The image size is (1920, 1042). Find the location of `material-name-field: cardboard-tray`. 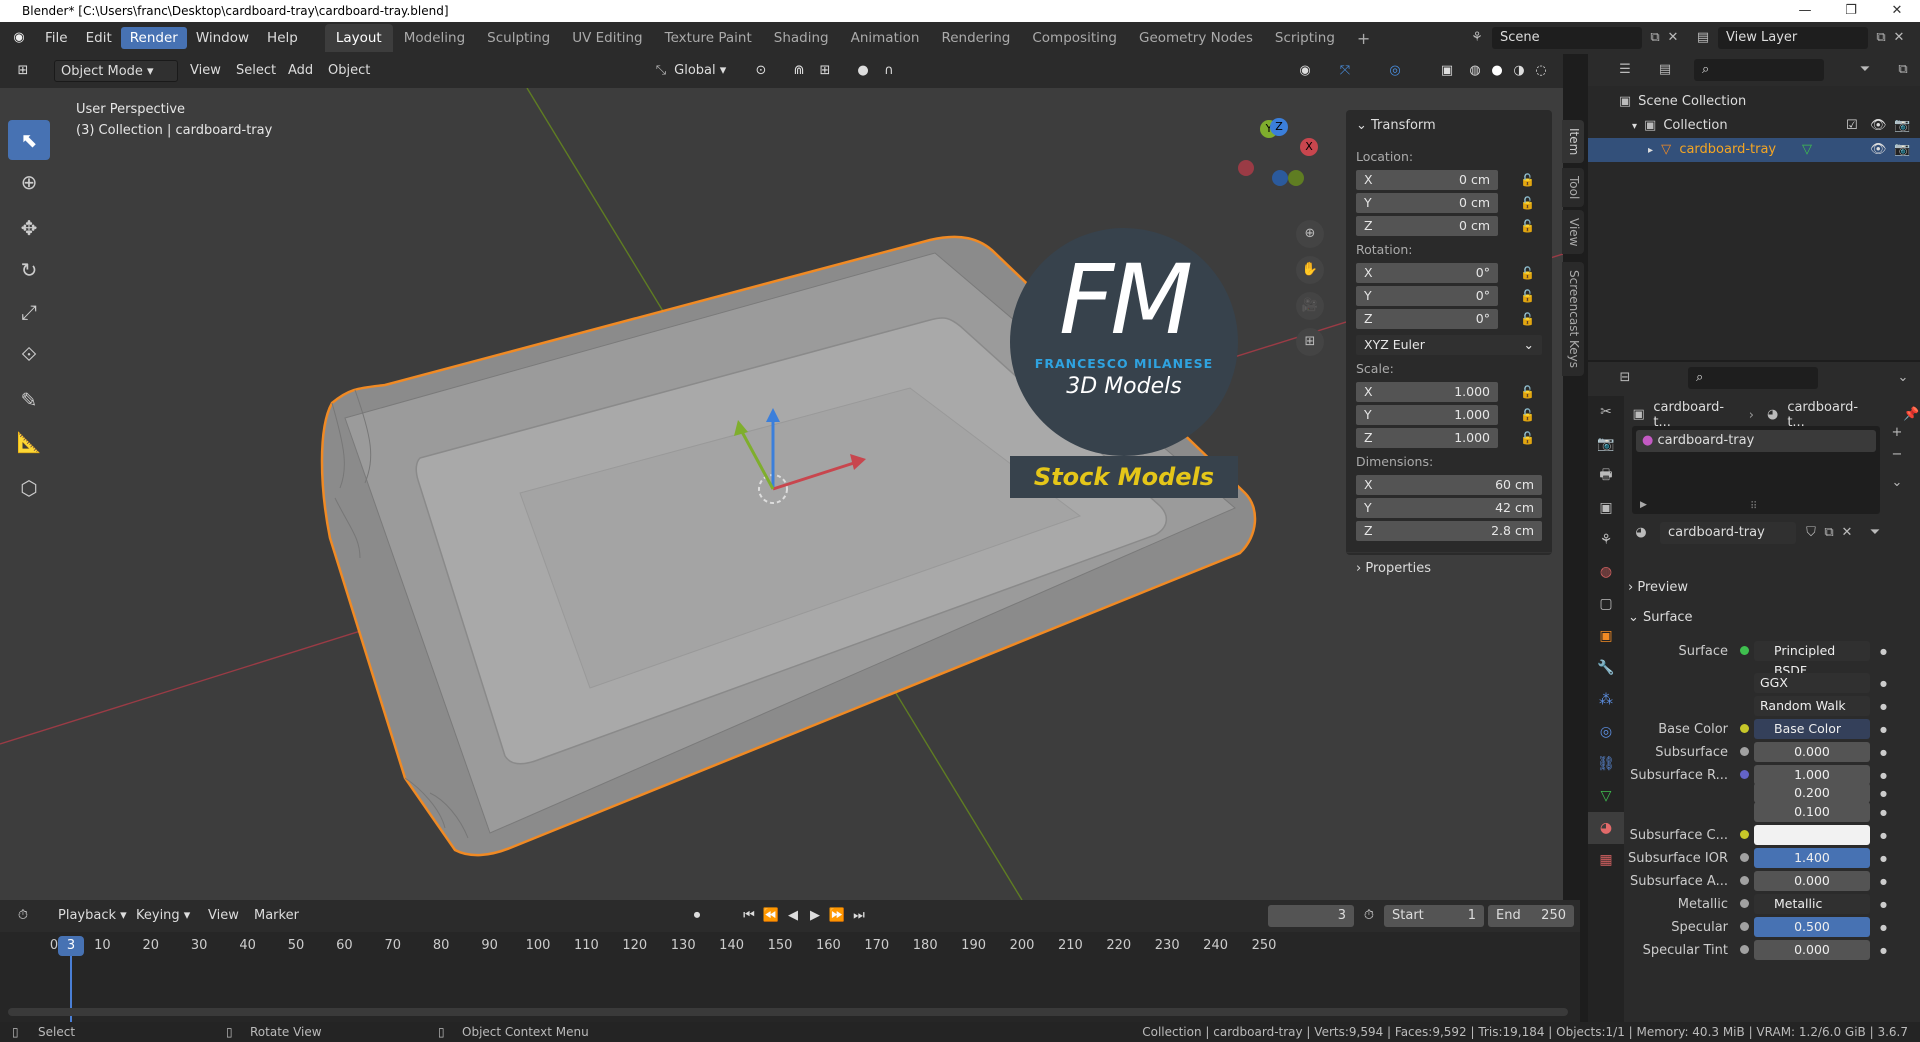

material-name-field: cardboard-tray is located at coordinates (1728, 533).